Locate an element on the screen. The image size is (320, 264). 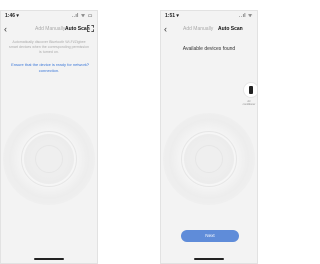
status-icons: ..ıl ᯤ ▭ is located at coordinates (82, 16).